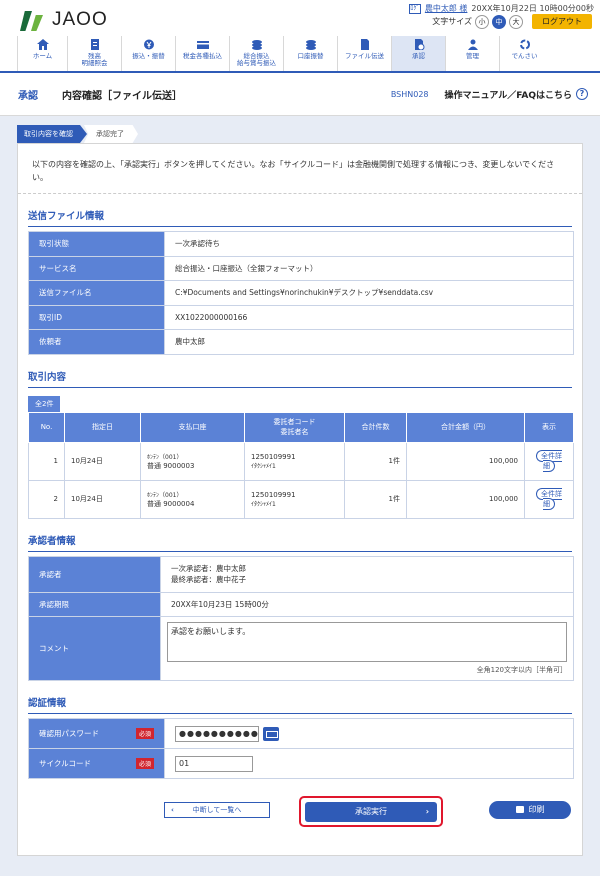  I want to click on approval-icon, so click(419, 44).